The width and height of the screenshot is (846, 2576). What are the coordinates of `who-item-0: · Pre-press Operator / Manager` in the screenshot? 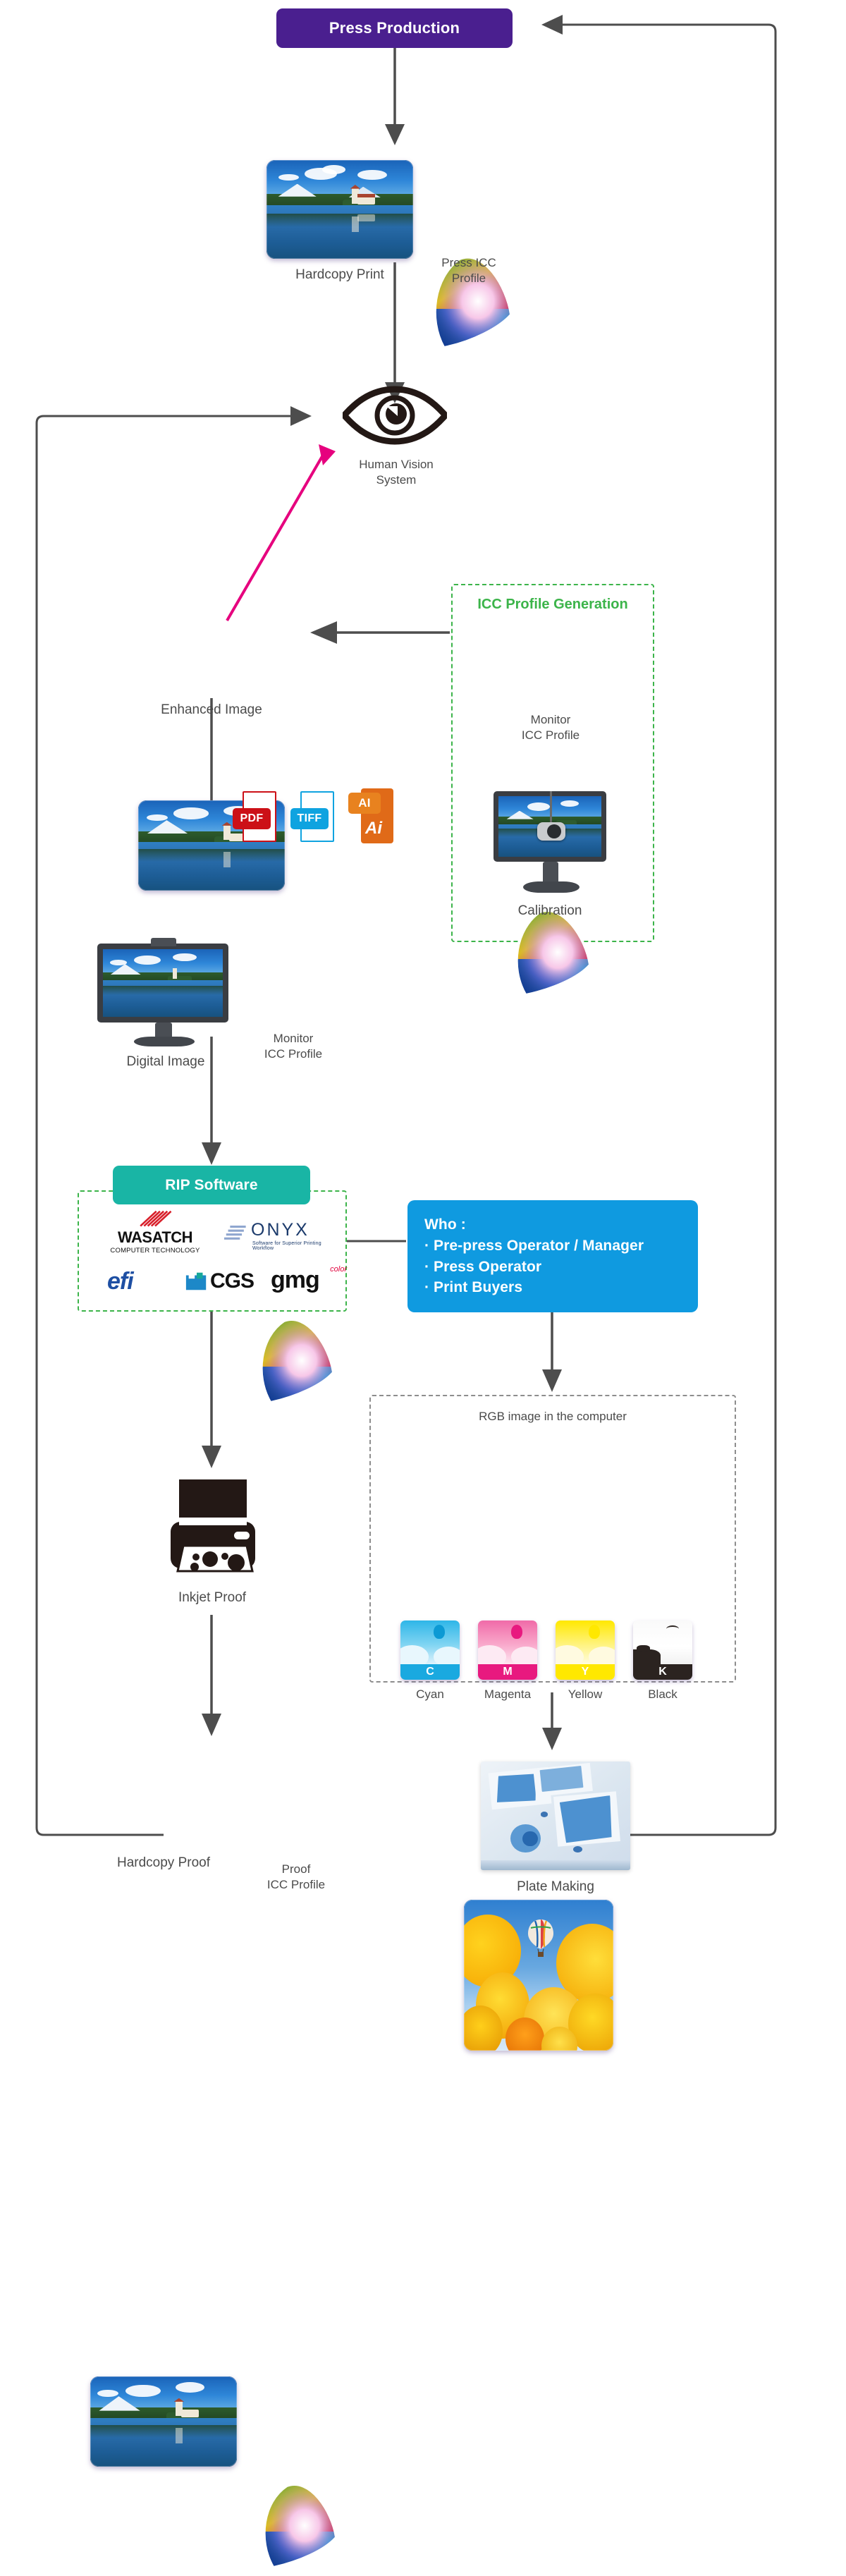 It's located at (534, 1246).